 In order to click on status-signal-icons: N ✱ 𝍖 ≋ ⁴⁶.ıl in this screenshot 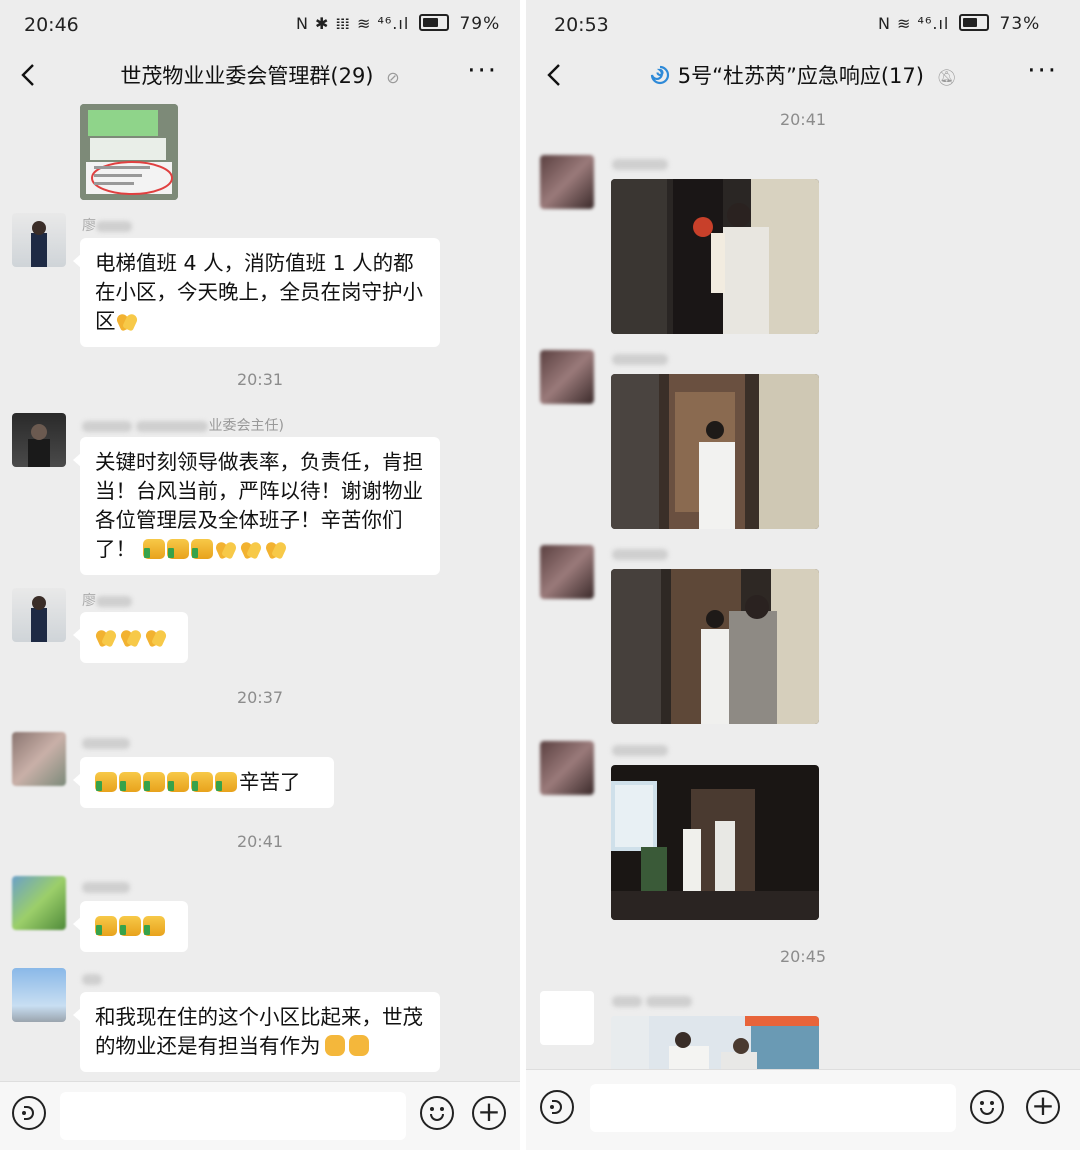, I will do `click(353, 23)`.